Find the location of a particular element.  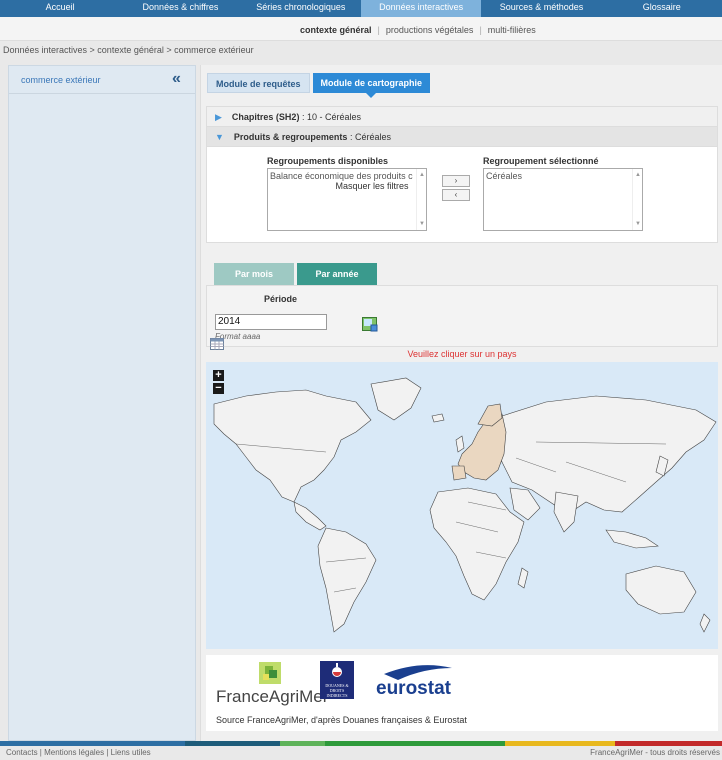

map-prompt: Veuillez cliquer sur un pays is located at coordinates (462, 354).